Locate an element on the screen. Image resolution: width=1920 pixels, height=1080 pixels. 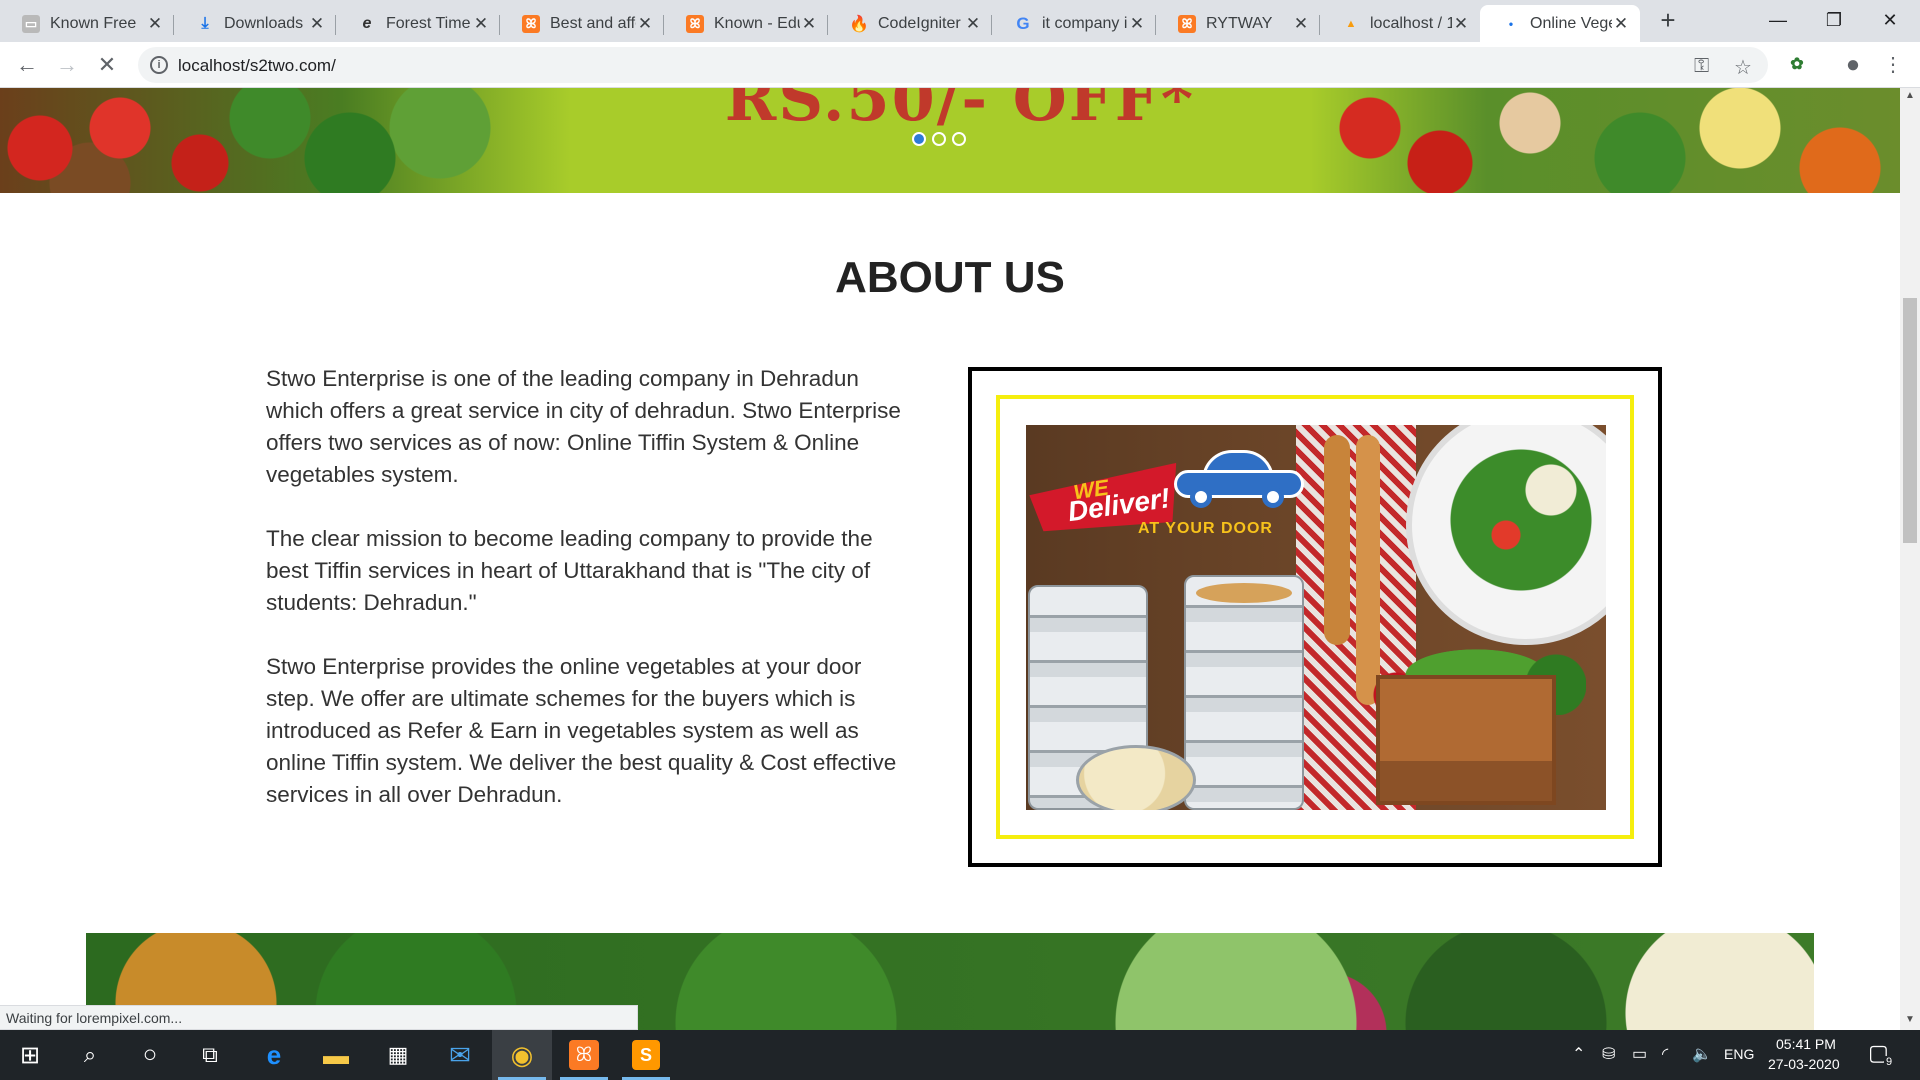
clock-date: 27-03-2020 is located at coordinates (1804, 1064).